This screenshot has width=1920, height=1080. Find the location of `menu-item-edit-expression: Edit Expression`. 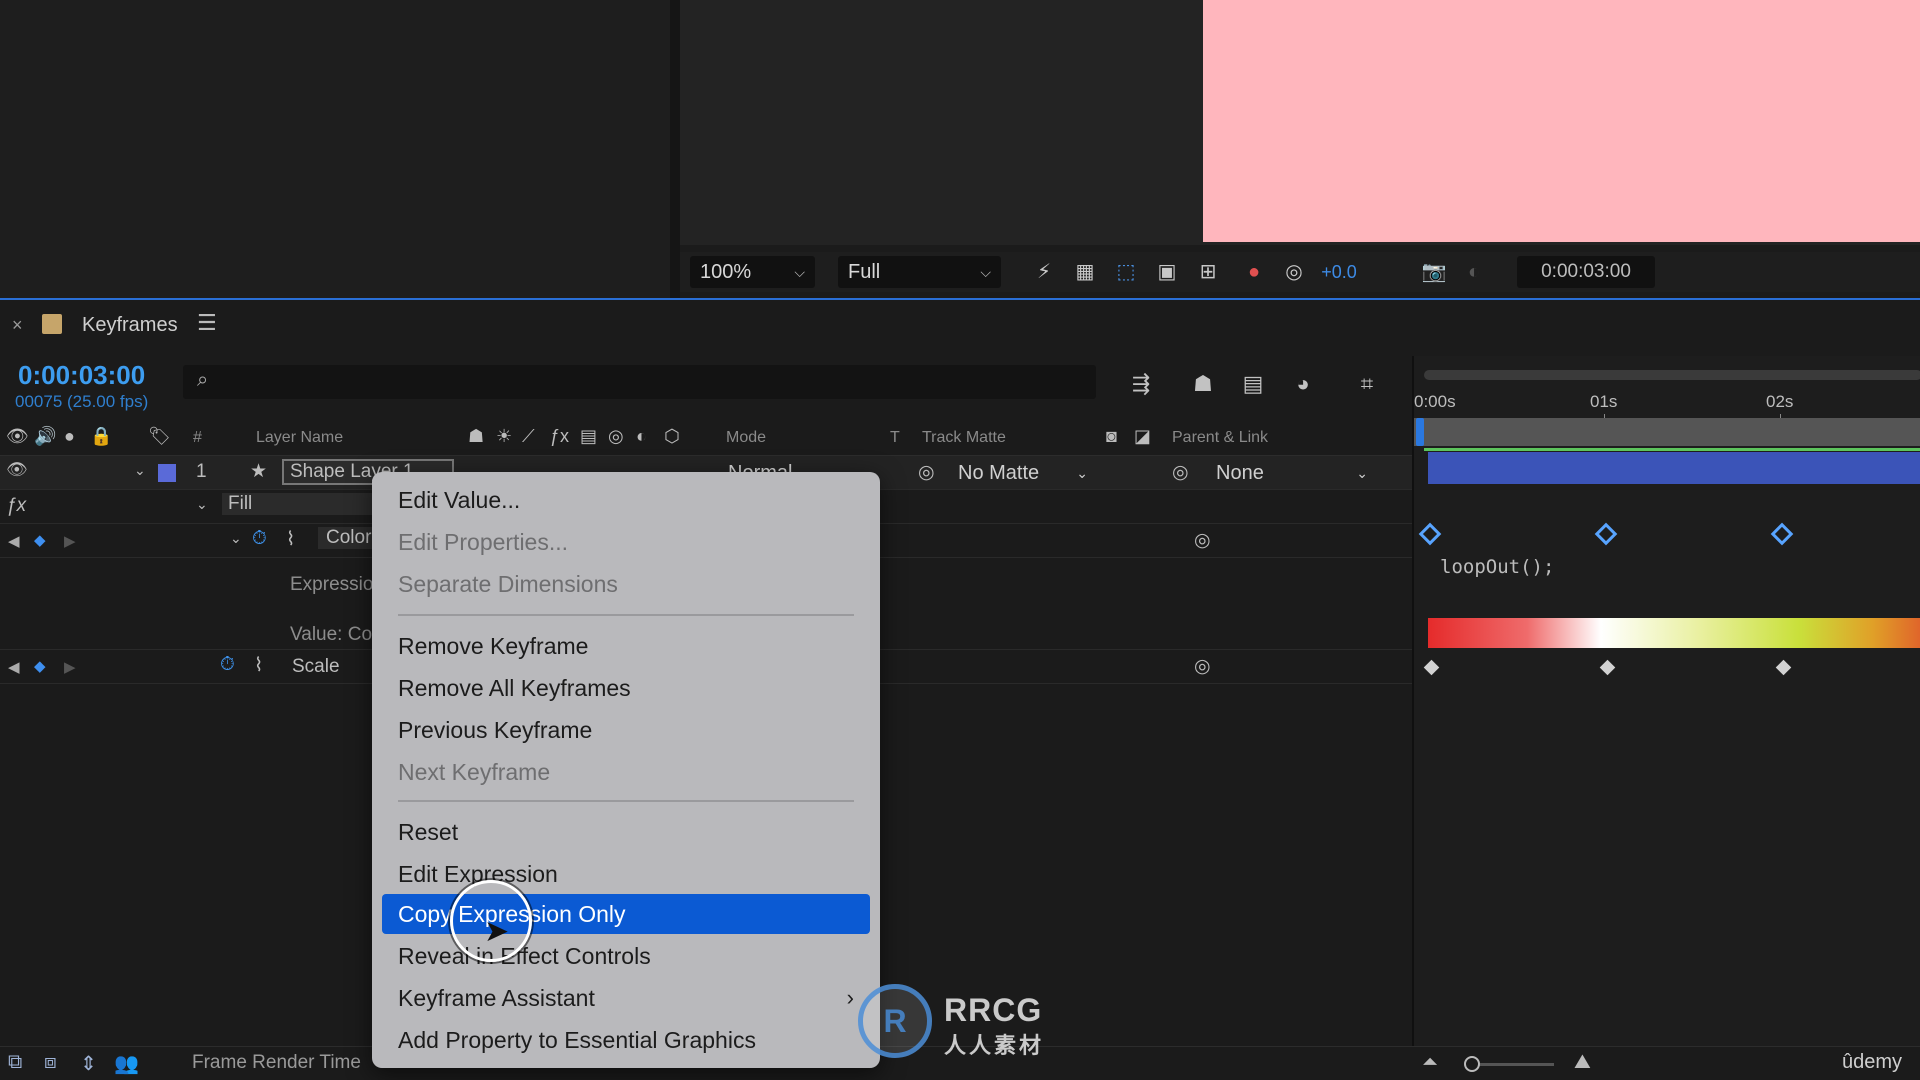

menu-item-edit-expression: Edit Expression is located at coordinates (626, 874).